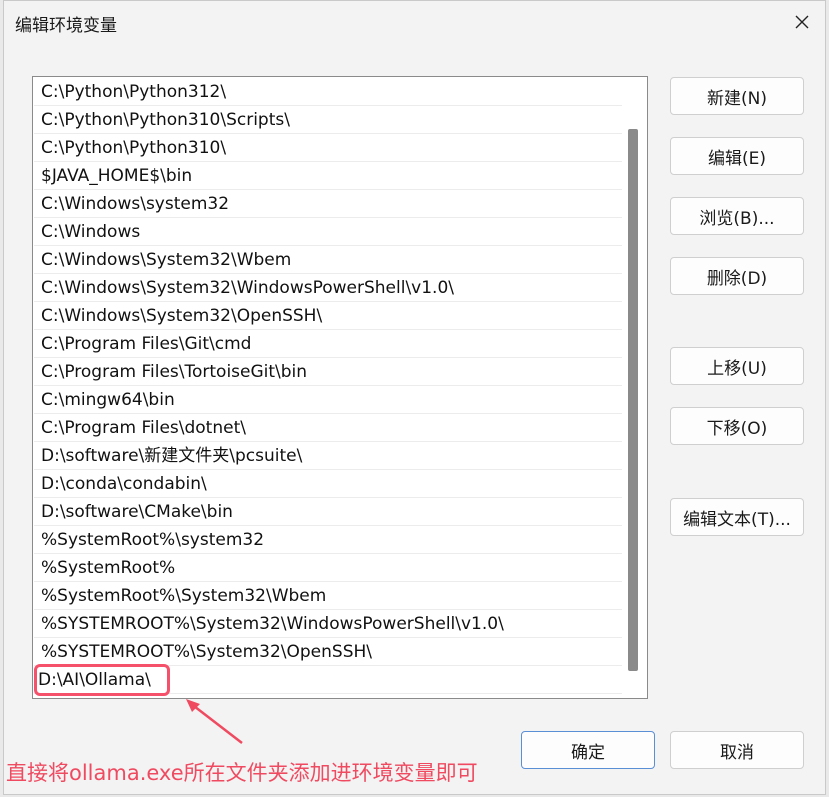 This screenshot has height=797, width=829. Describe the element at coordinates (108, 568) in the screenshot. I see `list-item-label: %SystemRoot%` at that location.